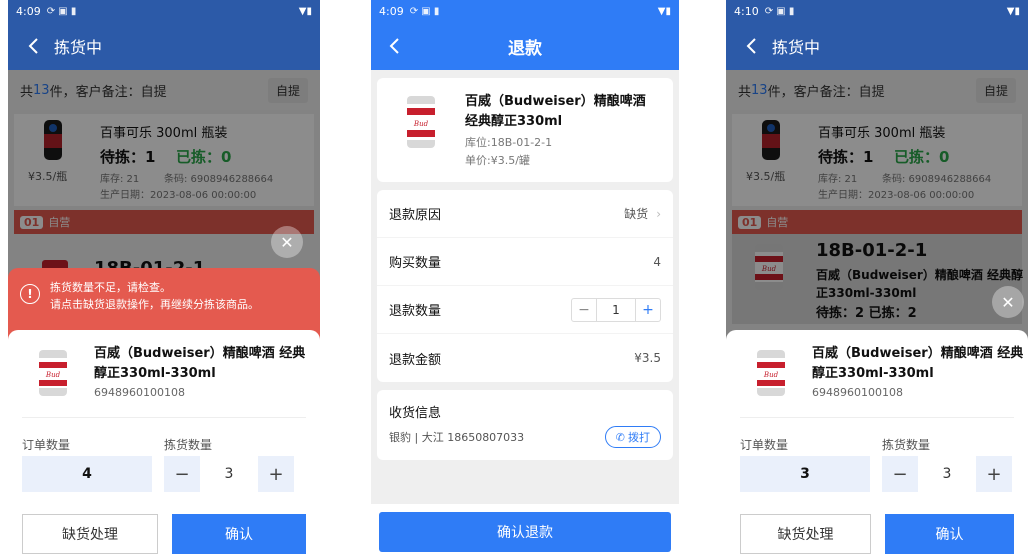  Describe the element at coordinates (657, 261) in the screenshot. I see `buy-qty-value: 4` at that location.